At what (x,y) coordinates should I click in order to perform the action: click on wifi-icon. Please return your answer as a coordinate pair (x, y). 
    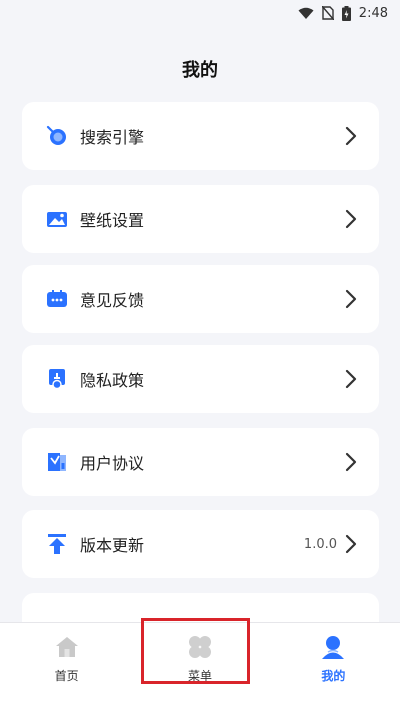
    Looking at the image, I should click on (306, 13).